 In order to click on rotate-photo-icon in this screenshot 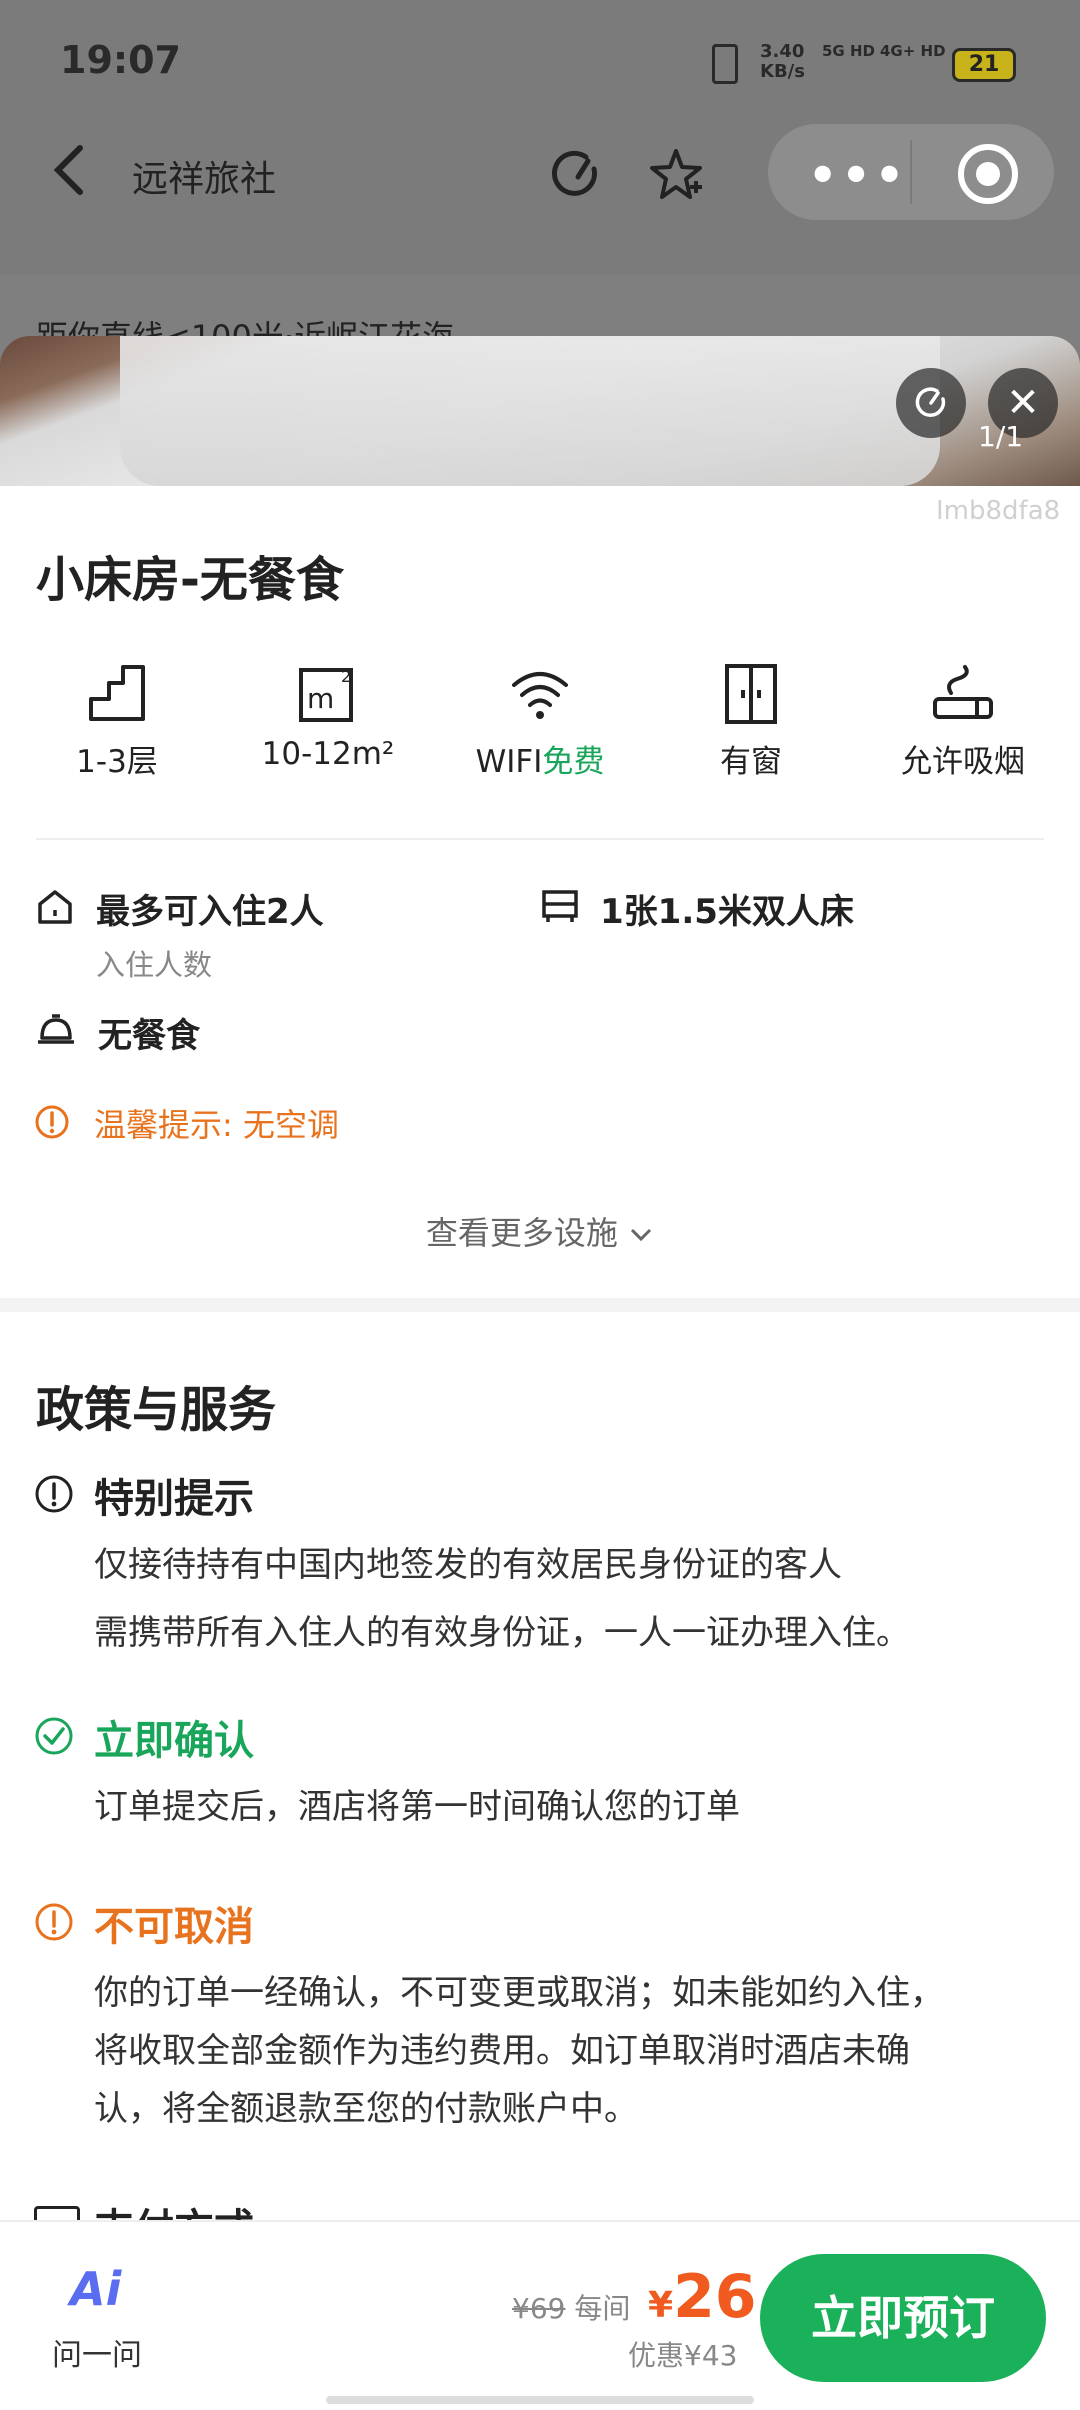, I will do `click(931, 403)`.